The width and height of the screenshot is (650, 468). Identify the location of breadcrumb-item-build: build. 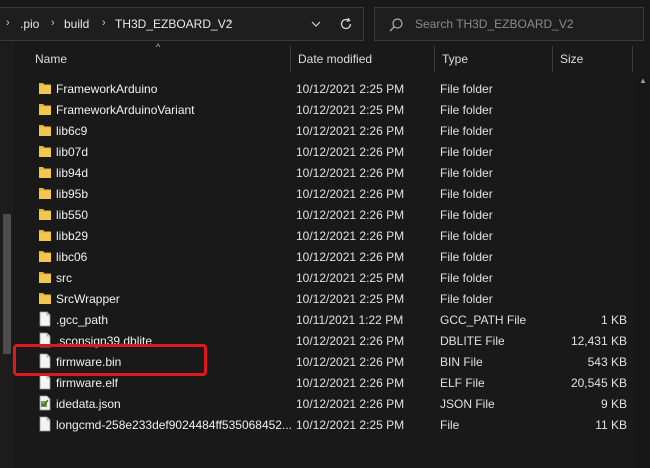
(76, 24).